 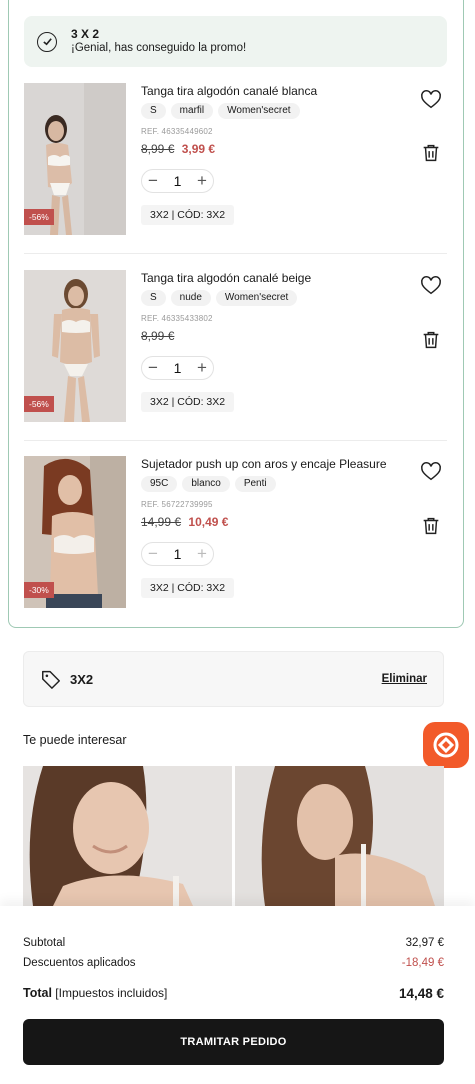 I want to click on assistant-icon, so click(x=446, y=745).